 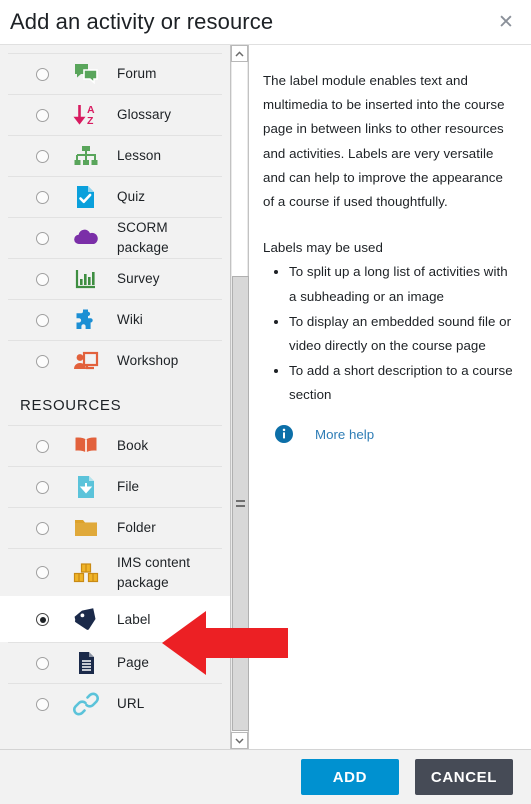 I want to click on modal-header: Add an activity or resource ✕, so click(x=265, y=22).